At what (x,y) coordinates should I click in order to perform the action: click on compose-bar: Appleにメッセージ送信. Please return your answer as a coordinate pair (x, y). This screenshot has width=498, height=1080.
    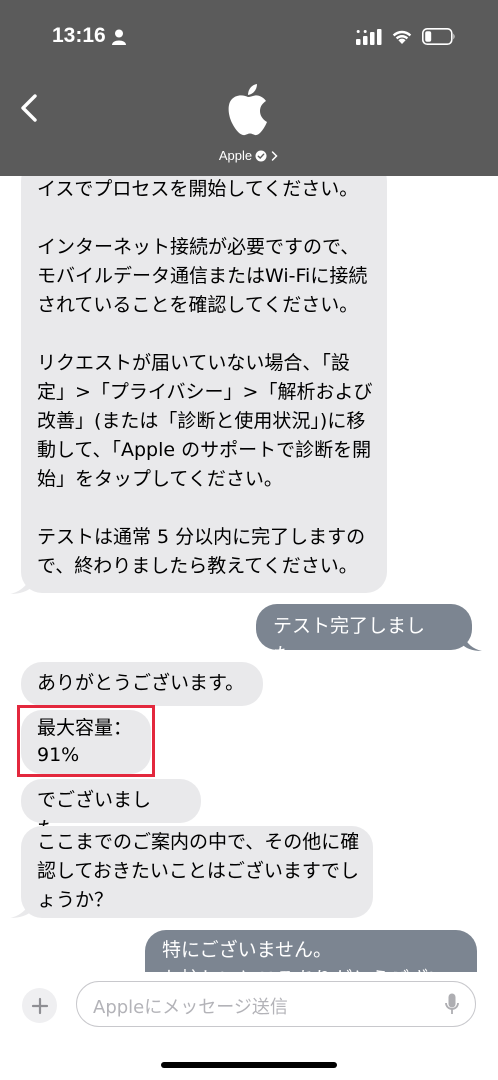
    Looking at the image, I should click on (249, 1026).